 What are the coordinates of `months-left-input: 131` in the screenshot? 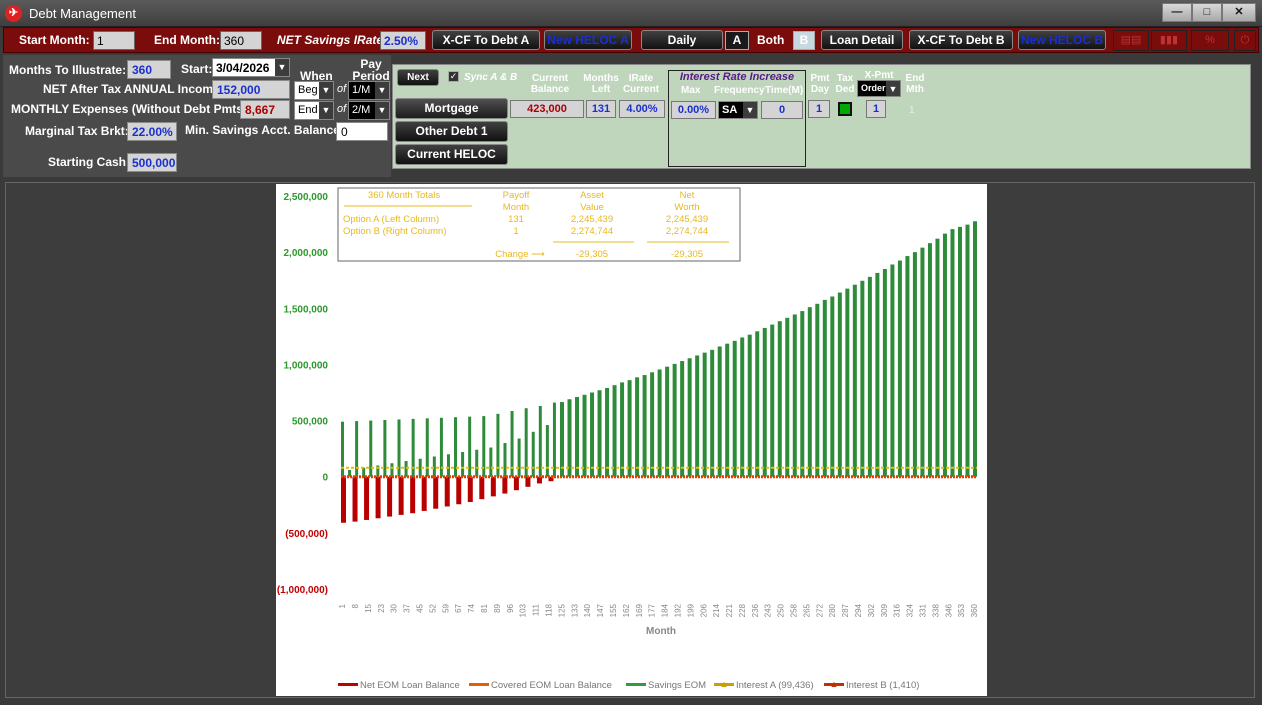 It's located at (601, 109).